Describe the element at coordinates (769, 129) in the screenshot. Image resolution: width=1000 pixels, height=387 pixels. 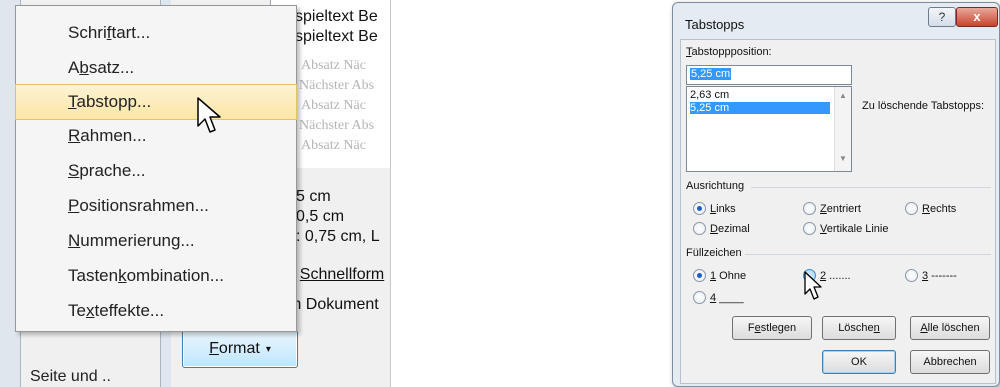
I see `tab-position-list: 2,63 cm 5,25 cm ▲ ▼` at that location.